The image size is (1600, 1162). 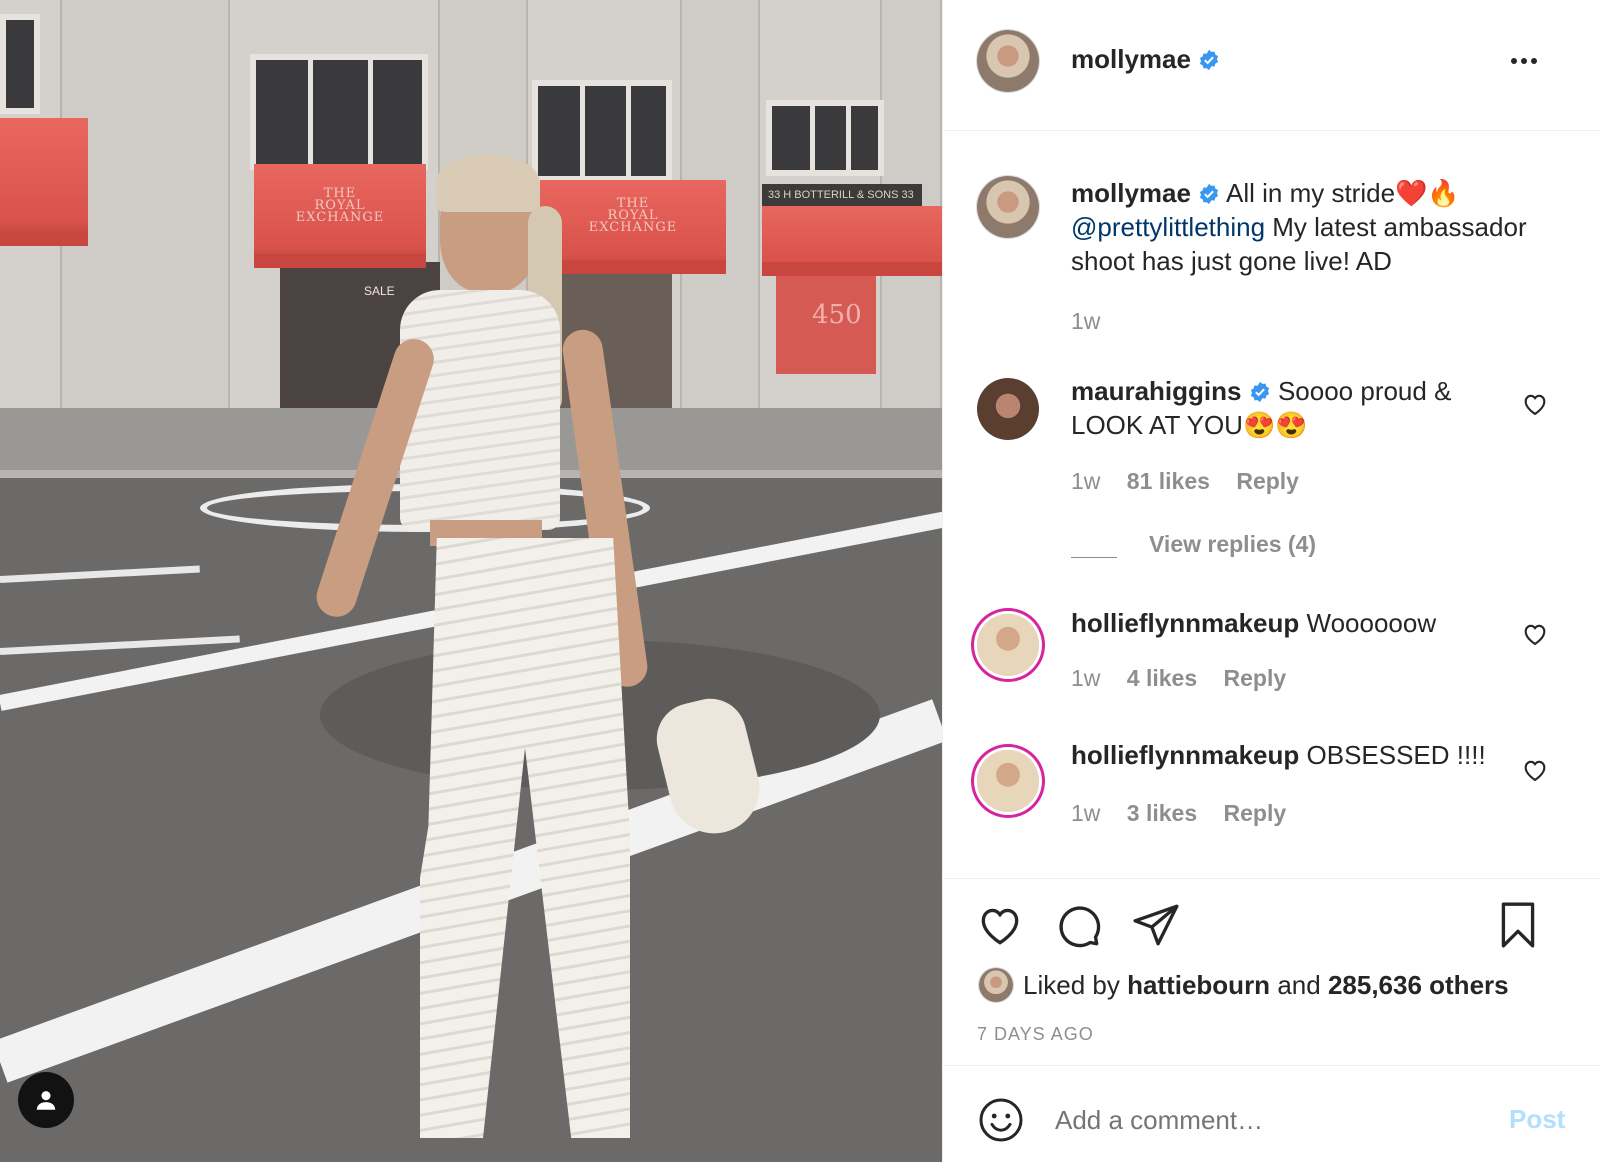 I want to click on post-date: 7 DAYS AGO, so click(x=1035, y=1034).